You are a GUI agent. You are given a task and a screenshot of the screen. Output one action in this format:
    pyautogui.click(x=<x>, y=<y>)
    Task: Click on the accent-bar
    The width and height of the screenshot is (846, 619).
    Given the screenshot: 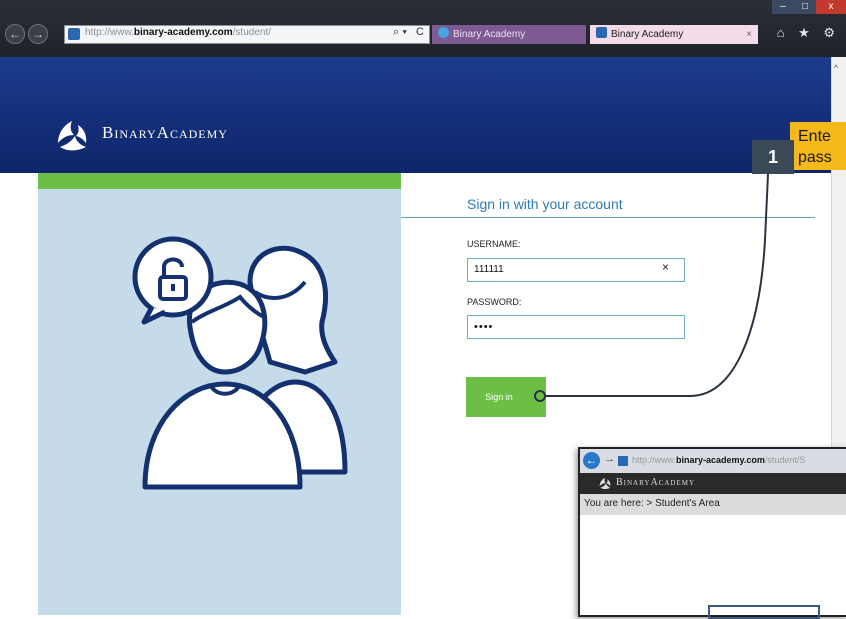 What is the action you would take?
    pyautogui.click(x=219, y=181)
    